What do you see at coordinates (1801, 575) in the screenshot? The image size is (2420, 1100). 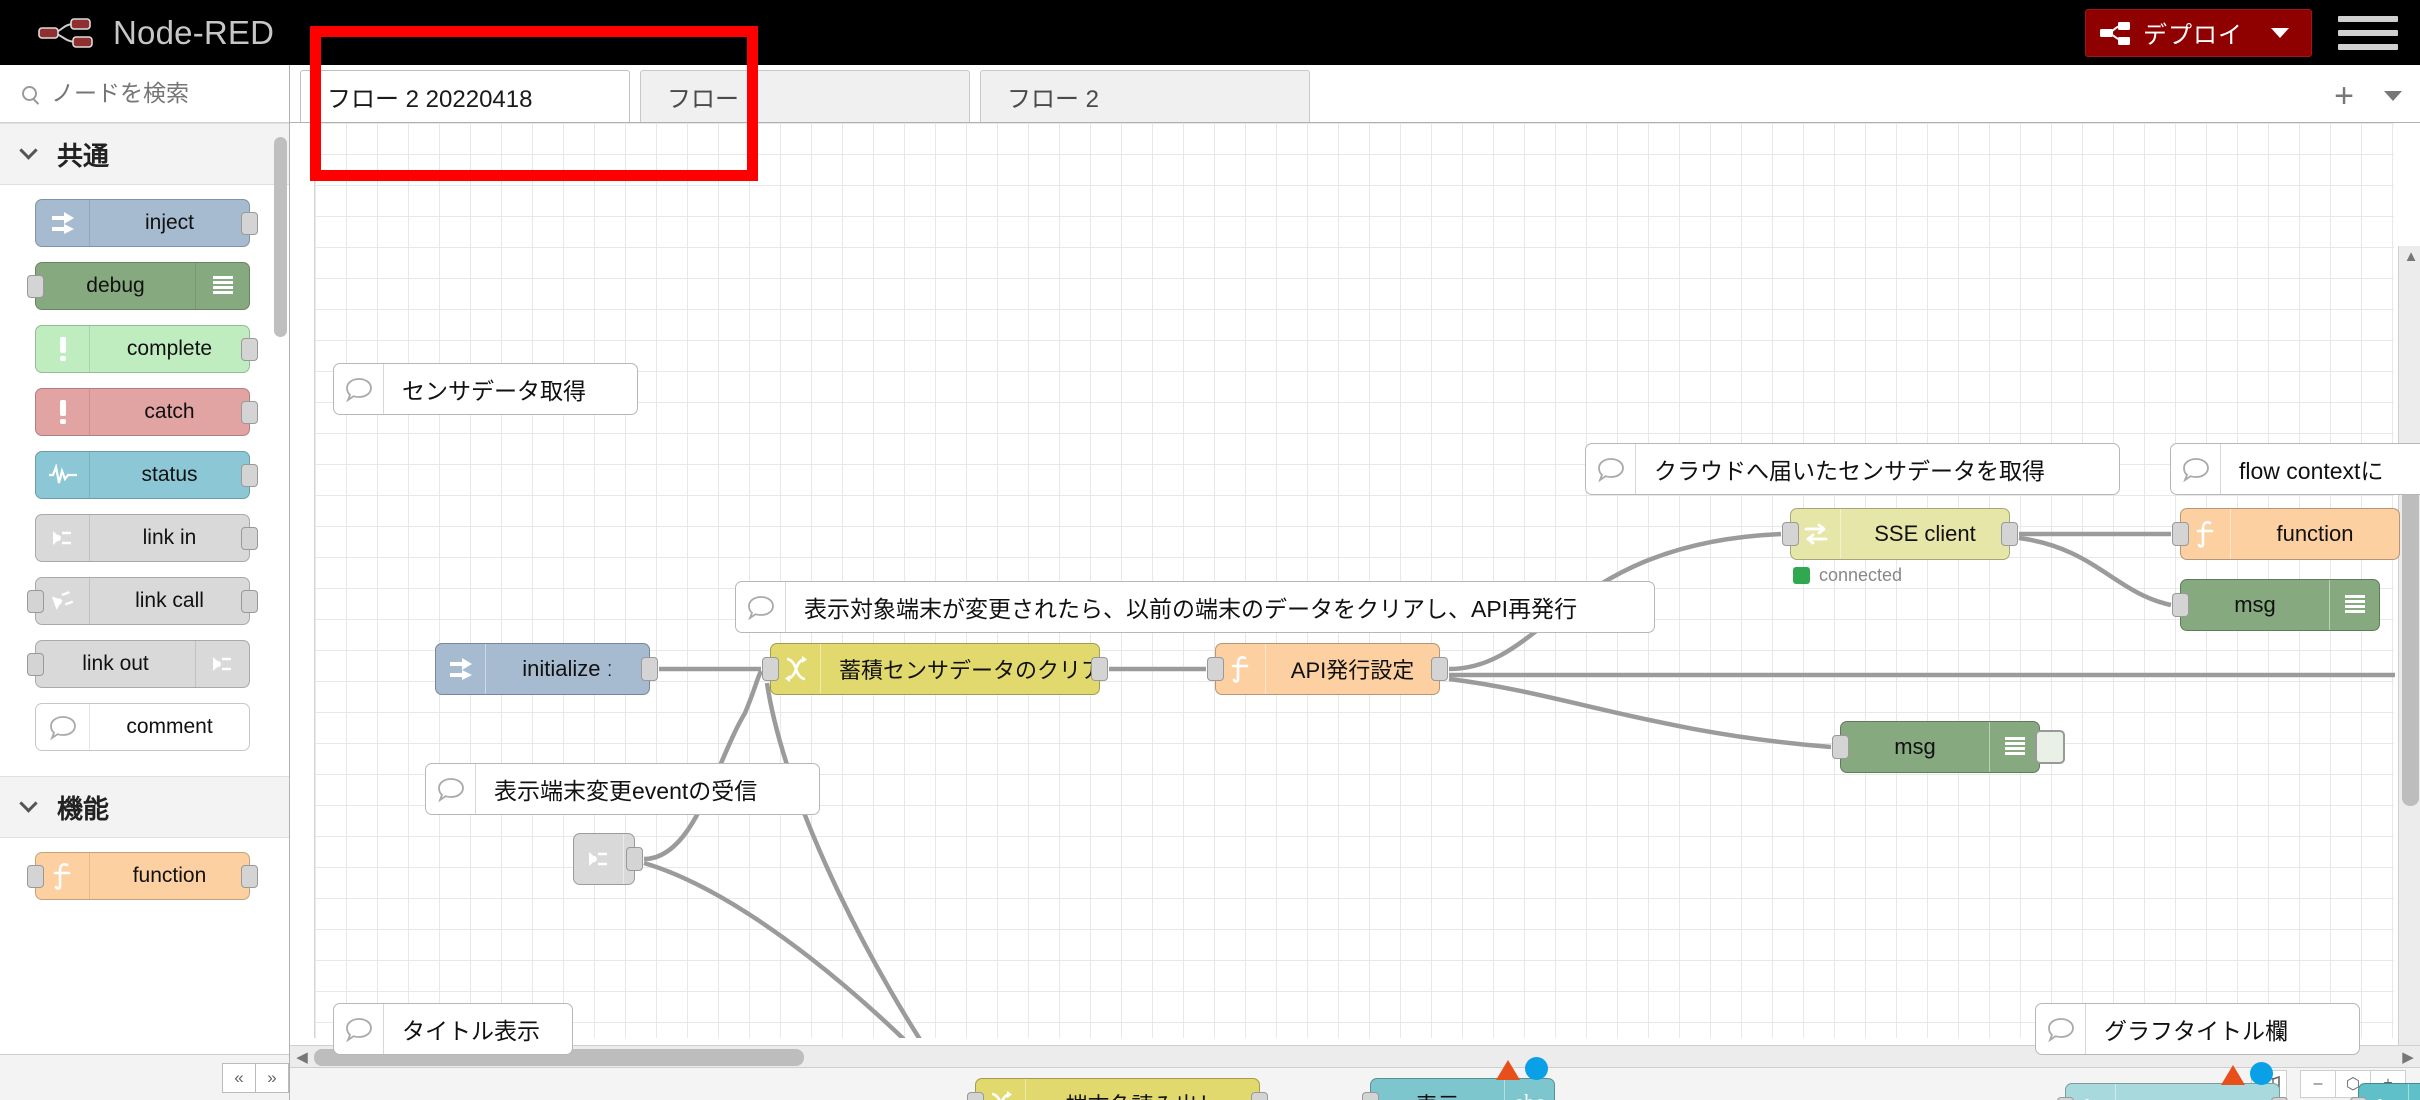 I see `status-dot-icon` at bounding box center [1801, 575].